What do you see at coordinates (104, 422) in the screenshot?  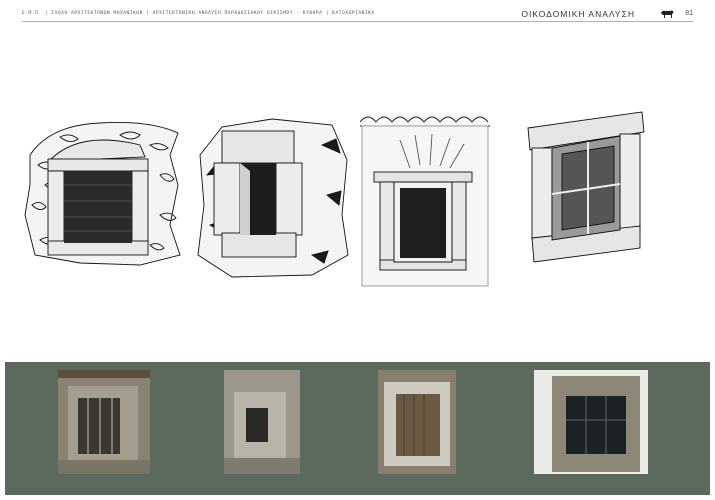 I see `photo-stone-window-with-bars` at bounding box center [104, 422].